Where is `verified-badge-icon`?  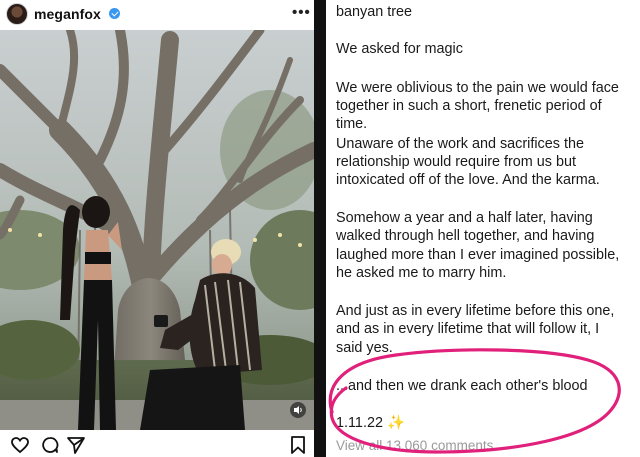
verified-badge-icon is located at coordinates (114, 13).